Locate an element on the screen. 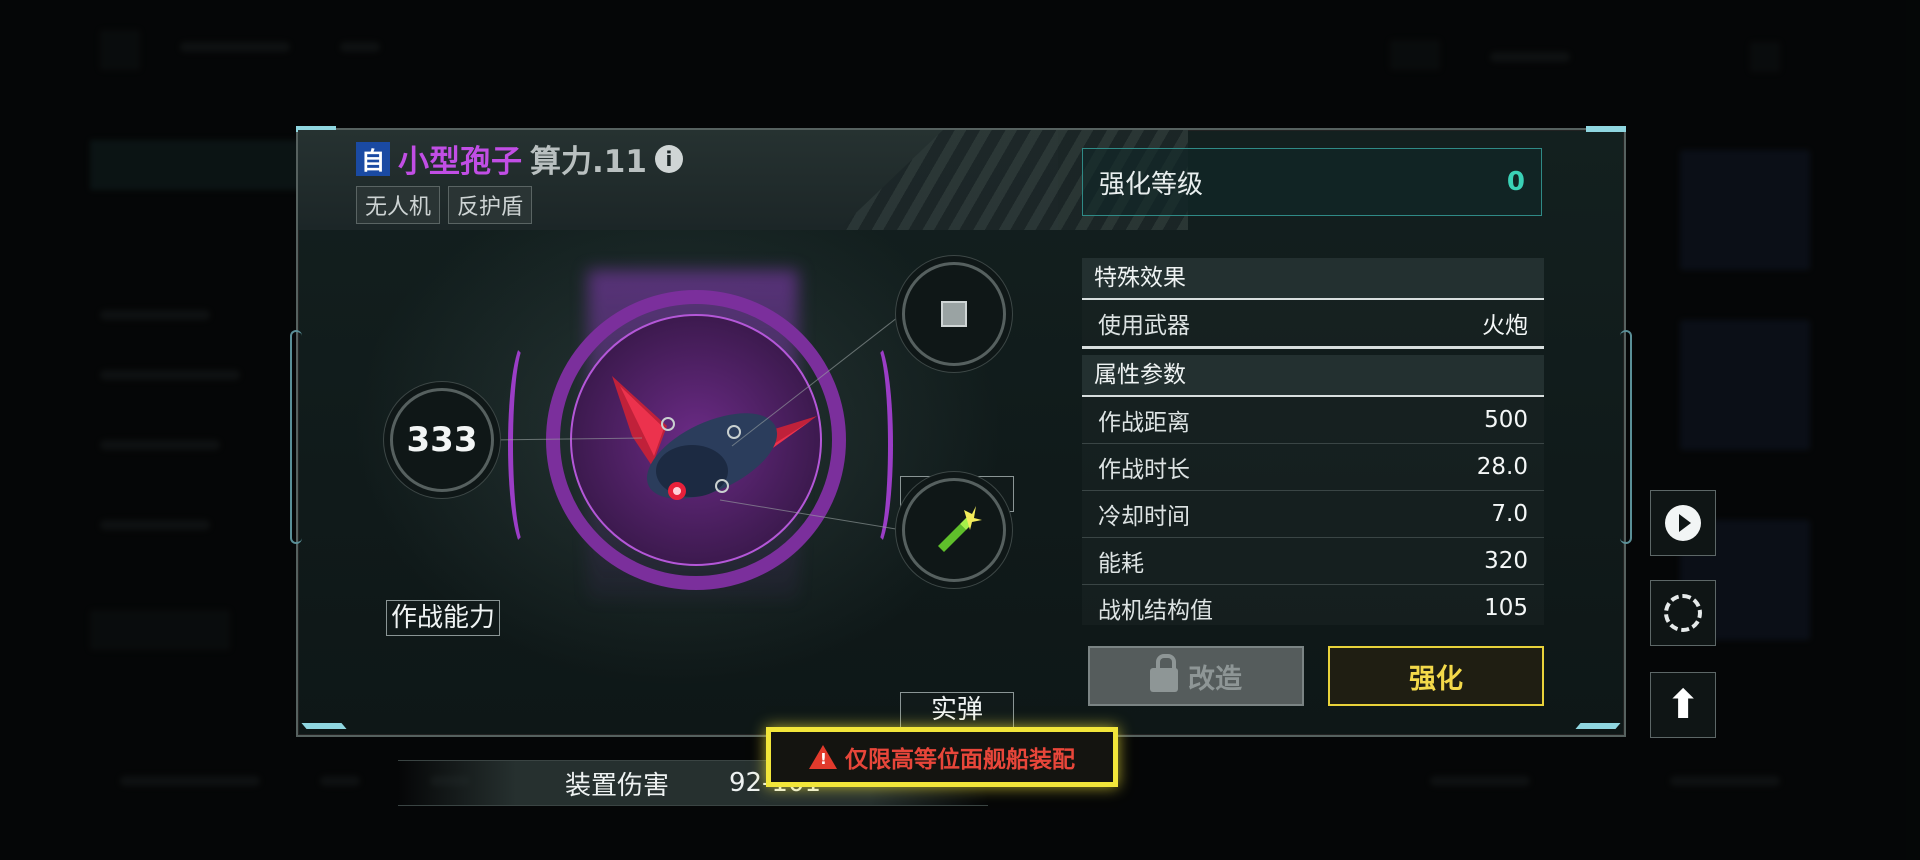 Image resolution: width=1920 pixels, height=860 pixels. combat-power-circle: 333 is located at coordinates (442, 440).